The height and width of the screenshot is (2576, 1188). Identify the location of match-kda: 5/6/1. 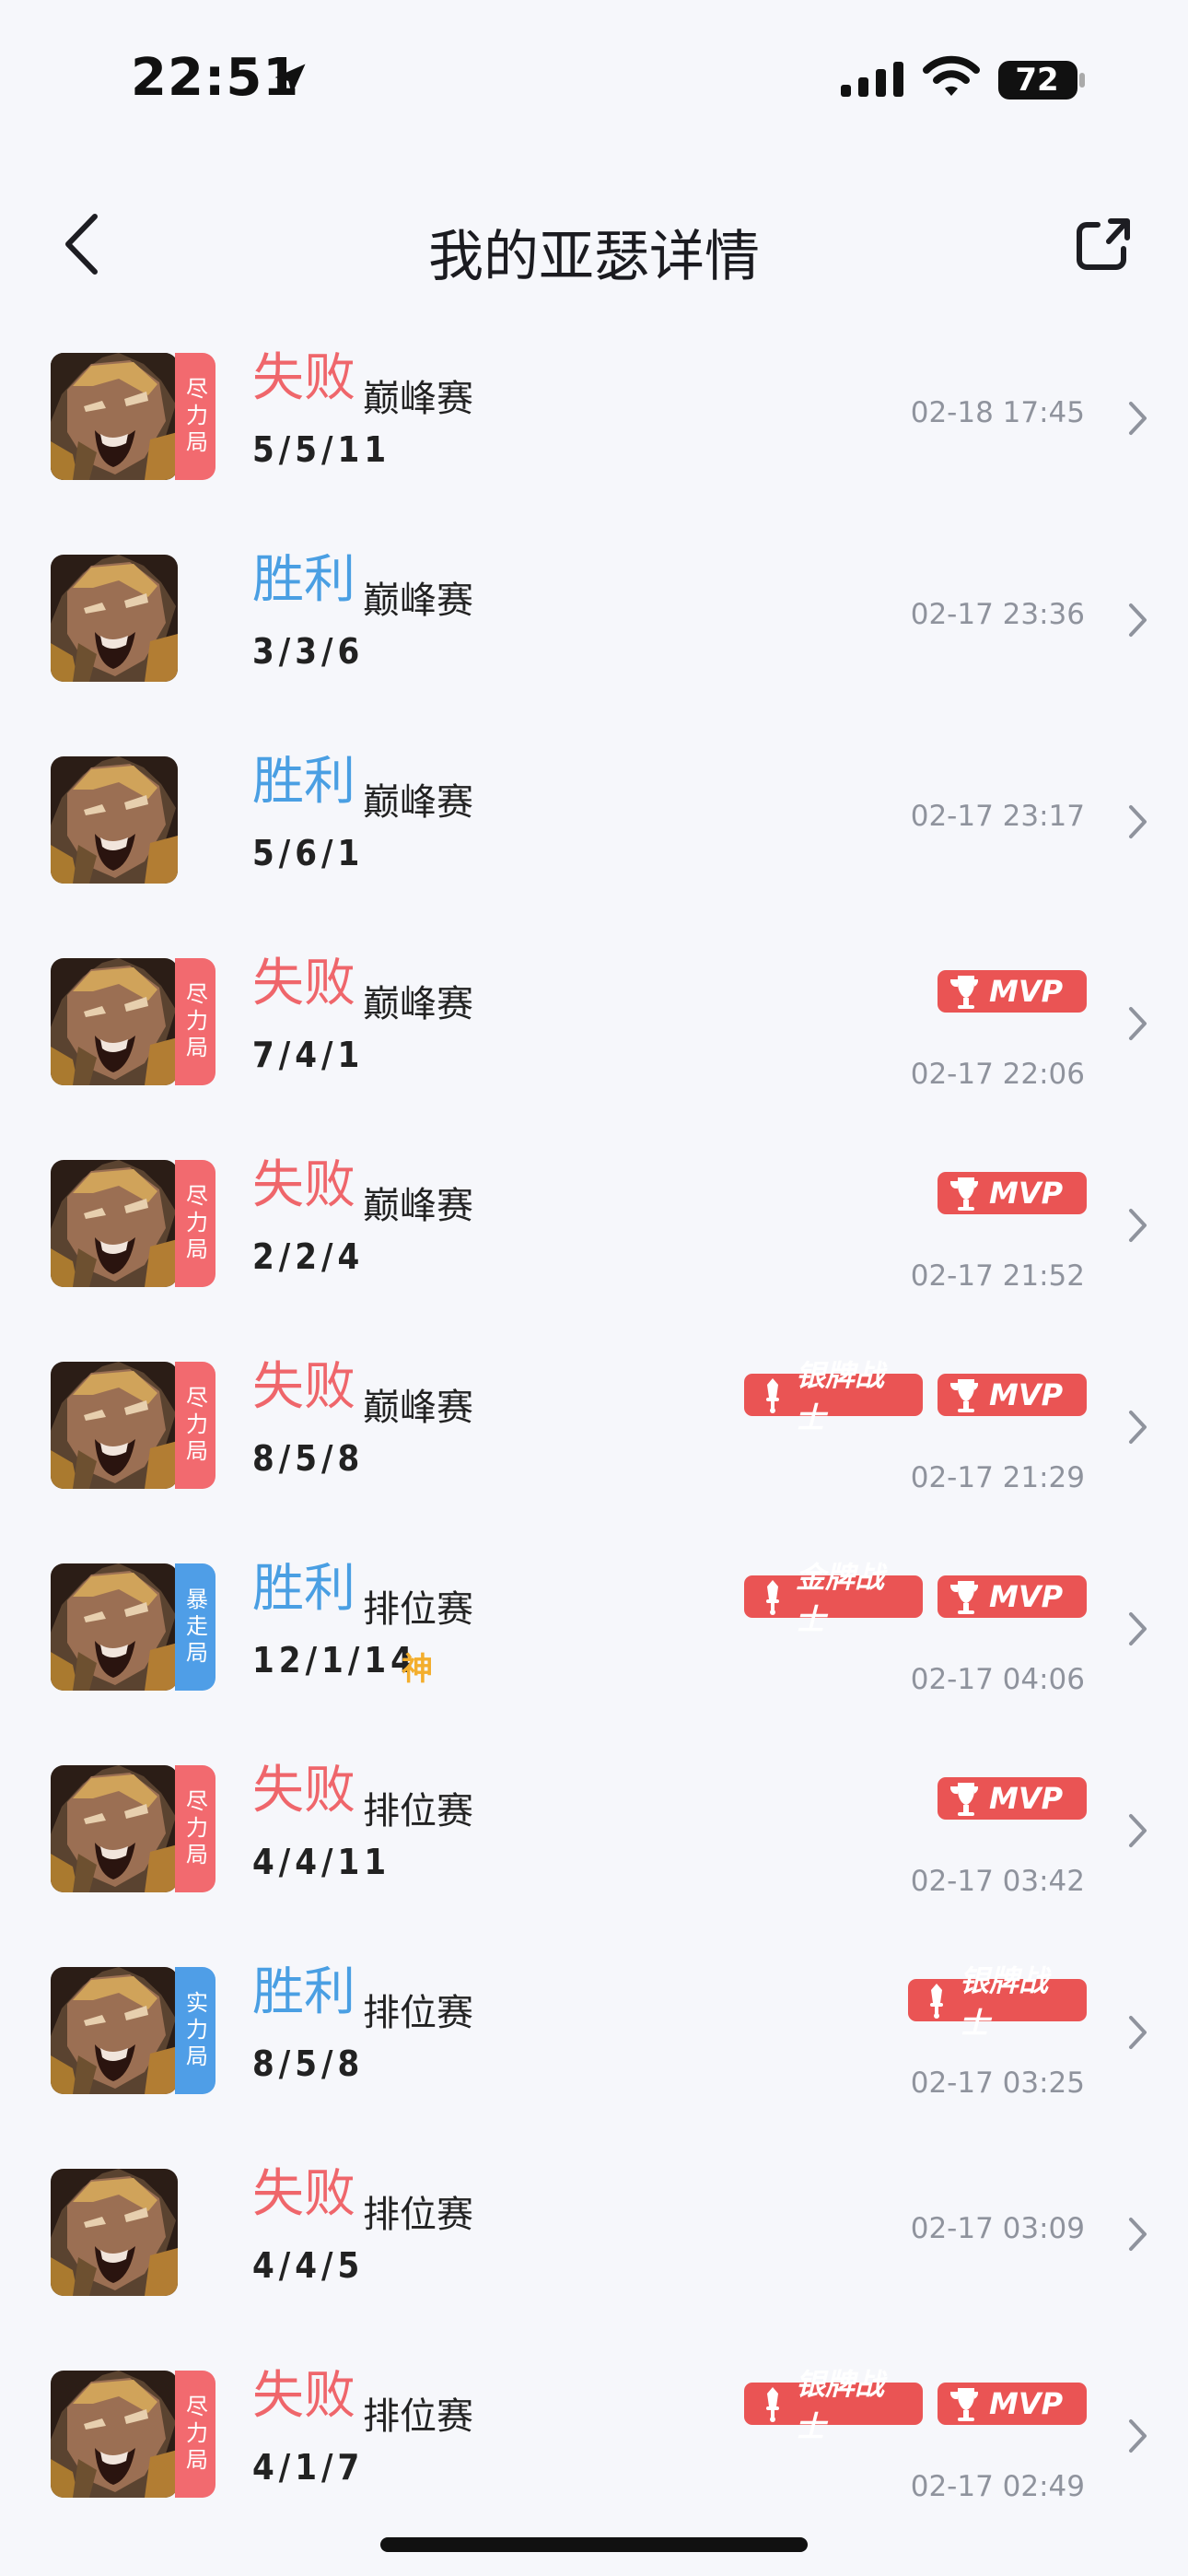
(308, 853).